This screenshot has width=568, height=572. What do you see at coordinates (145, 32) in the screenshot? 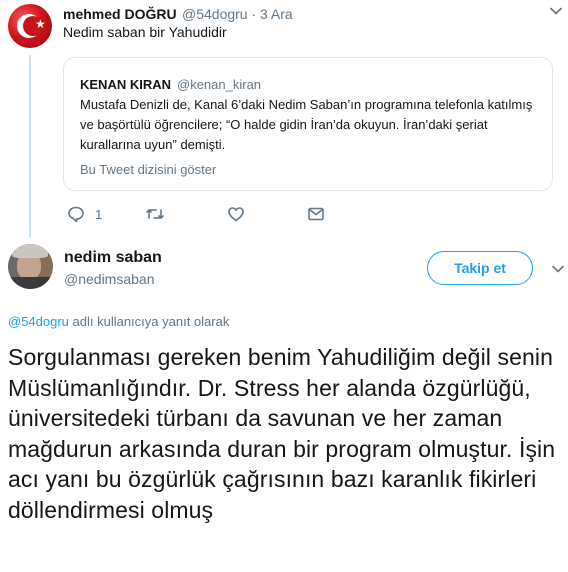
I see `tweet-text: Nedim saban bir Yahudidir` at bounding box center [145, 32].